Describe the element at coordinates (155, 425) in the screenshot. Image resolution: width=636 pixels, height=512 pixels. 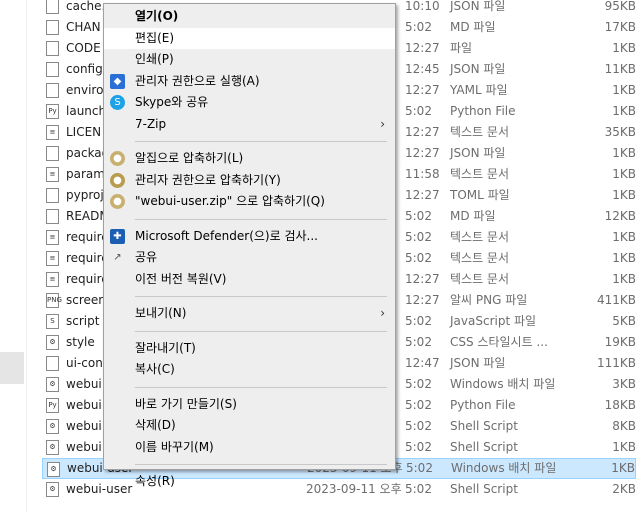
I see `menu-item-label: 삭제(D)` at that location.